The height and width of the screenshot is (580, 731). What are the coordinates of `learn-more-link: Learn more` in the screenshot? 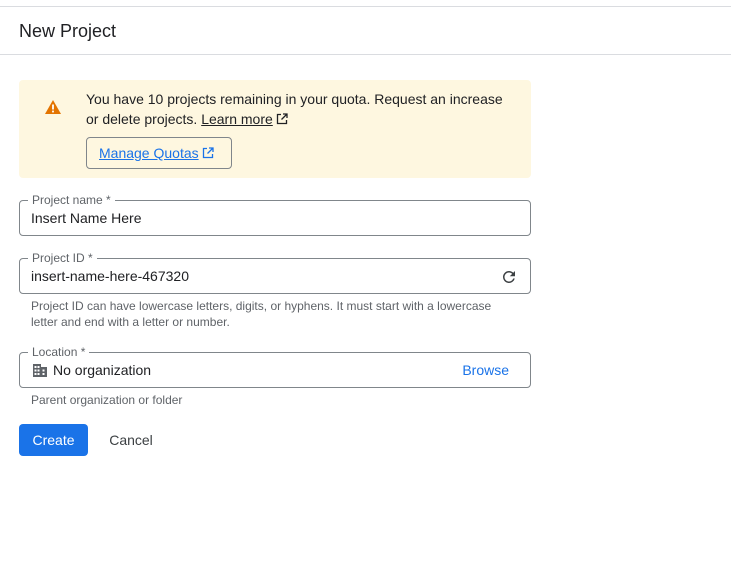 It's located at (244, 119).